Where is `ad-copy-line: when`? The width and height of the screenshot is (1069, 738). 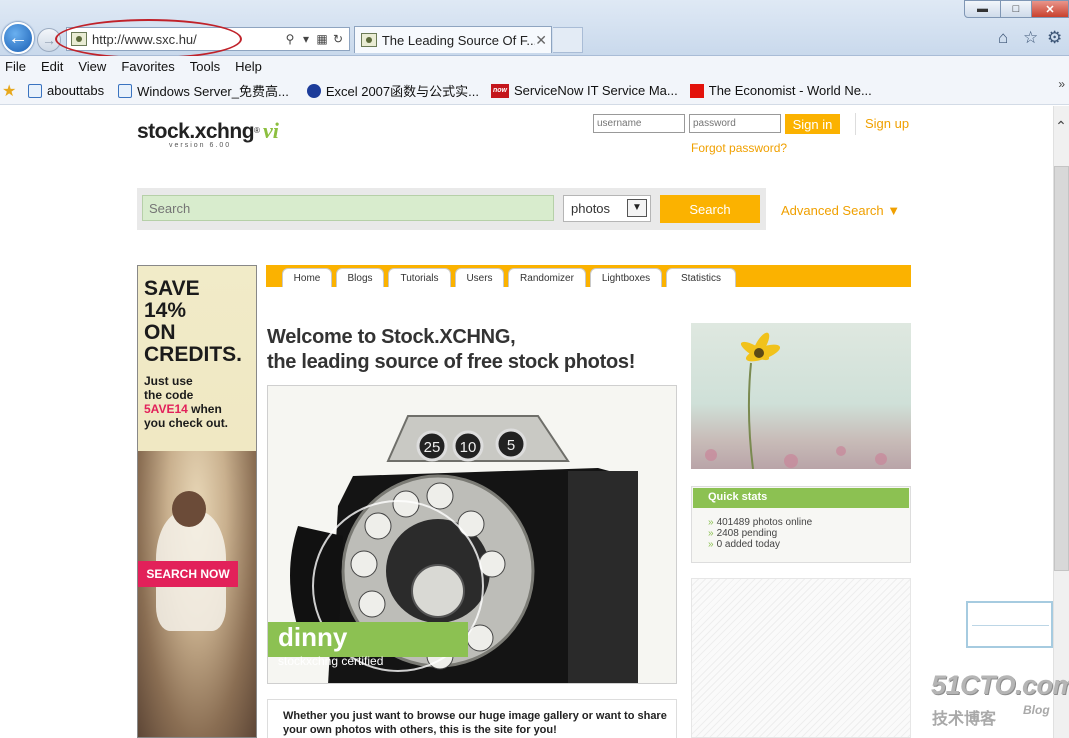 ad-copy-line: when is located at coordinates (204, 409).